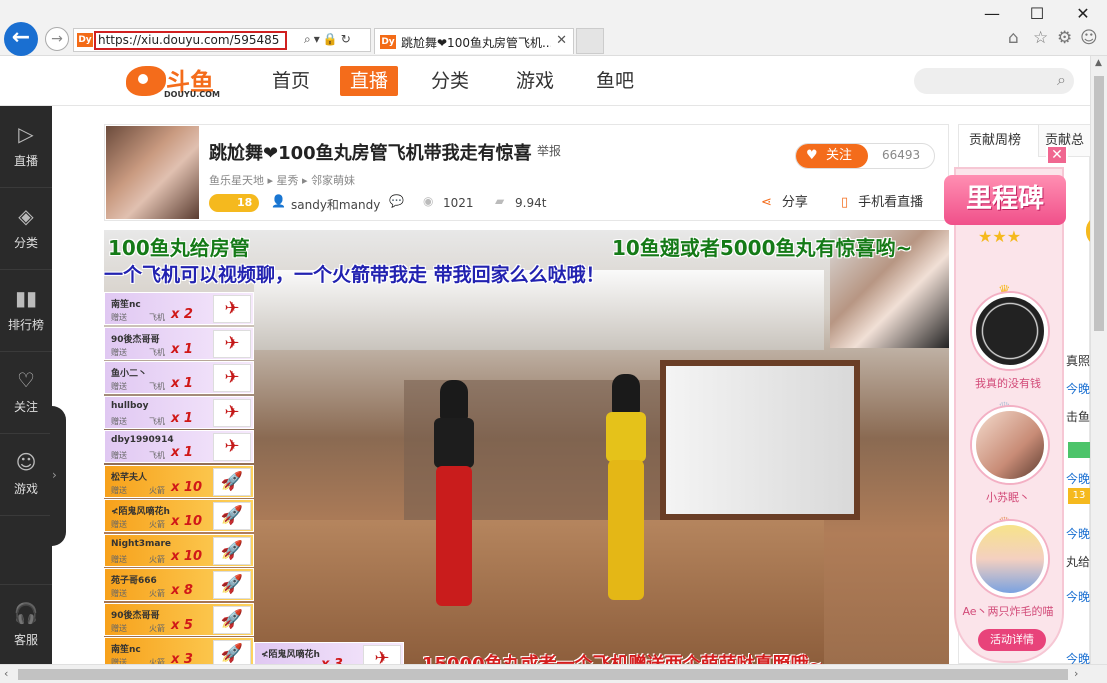 The image size is (1107, 683). I want to click on url-field: https://xiu.douyu.com/595485, so click(190, 40).